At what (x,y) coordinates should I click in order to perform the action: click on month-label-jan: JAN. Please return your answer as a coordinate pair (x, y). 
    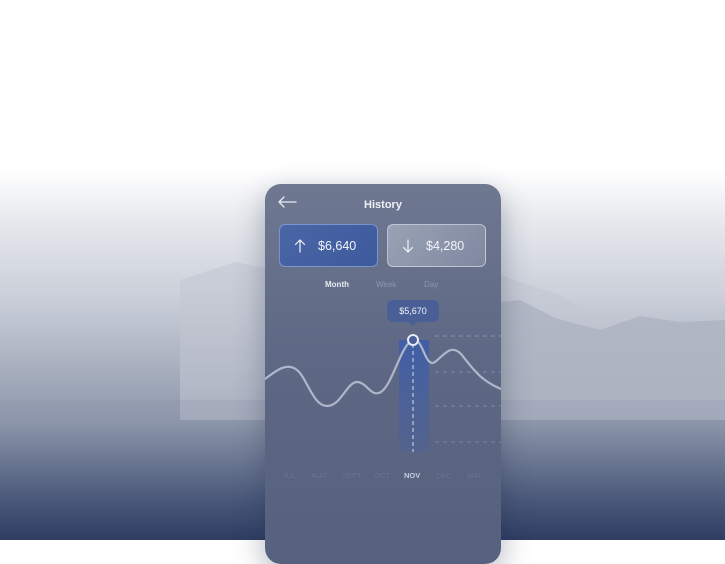
    Looking at the image, I should click on (473, 475).